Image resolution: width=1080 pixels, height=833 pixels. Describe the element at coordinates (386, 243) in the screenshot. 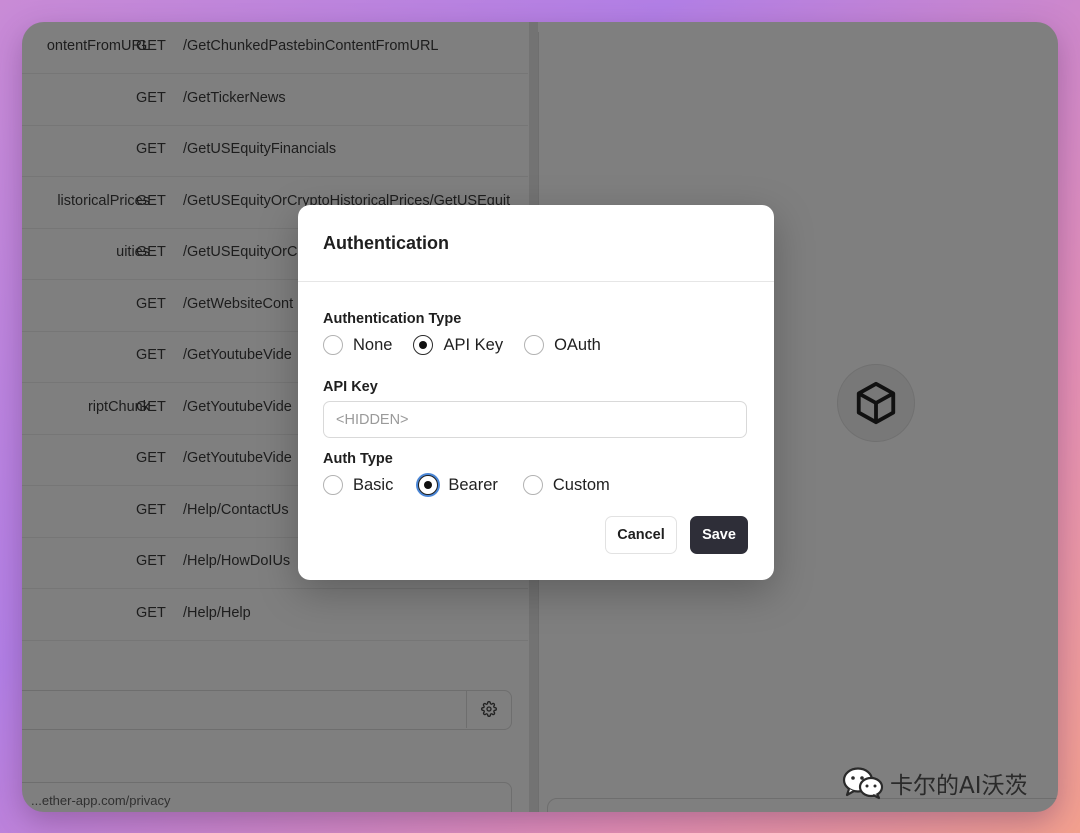

I see `dialog-title: Authentication` at that location.